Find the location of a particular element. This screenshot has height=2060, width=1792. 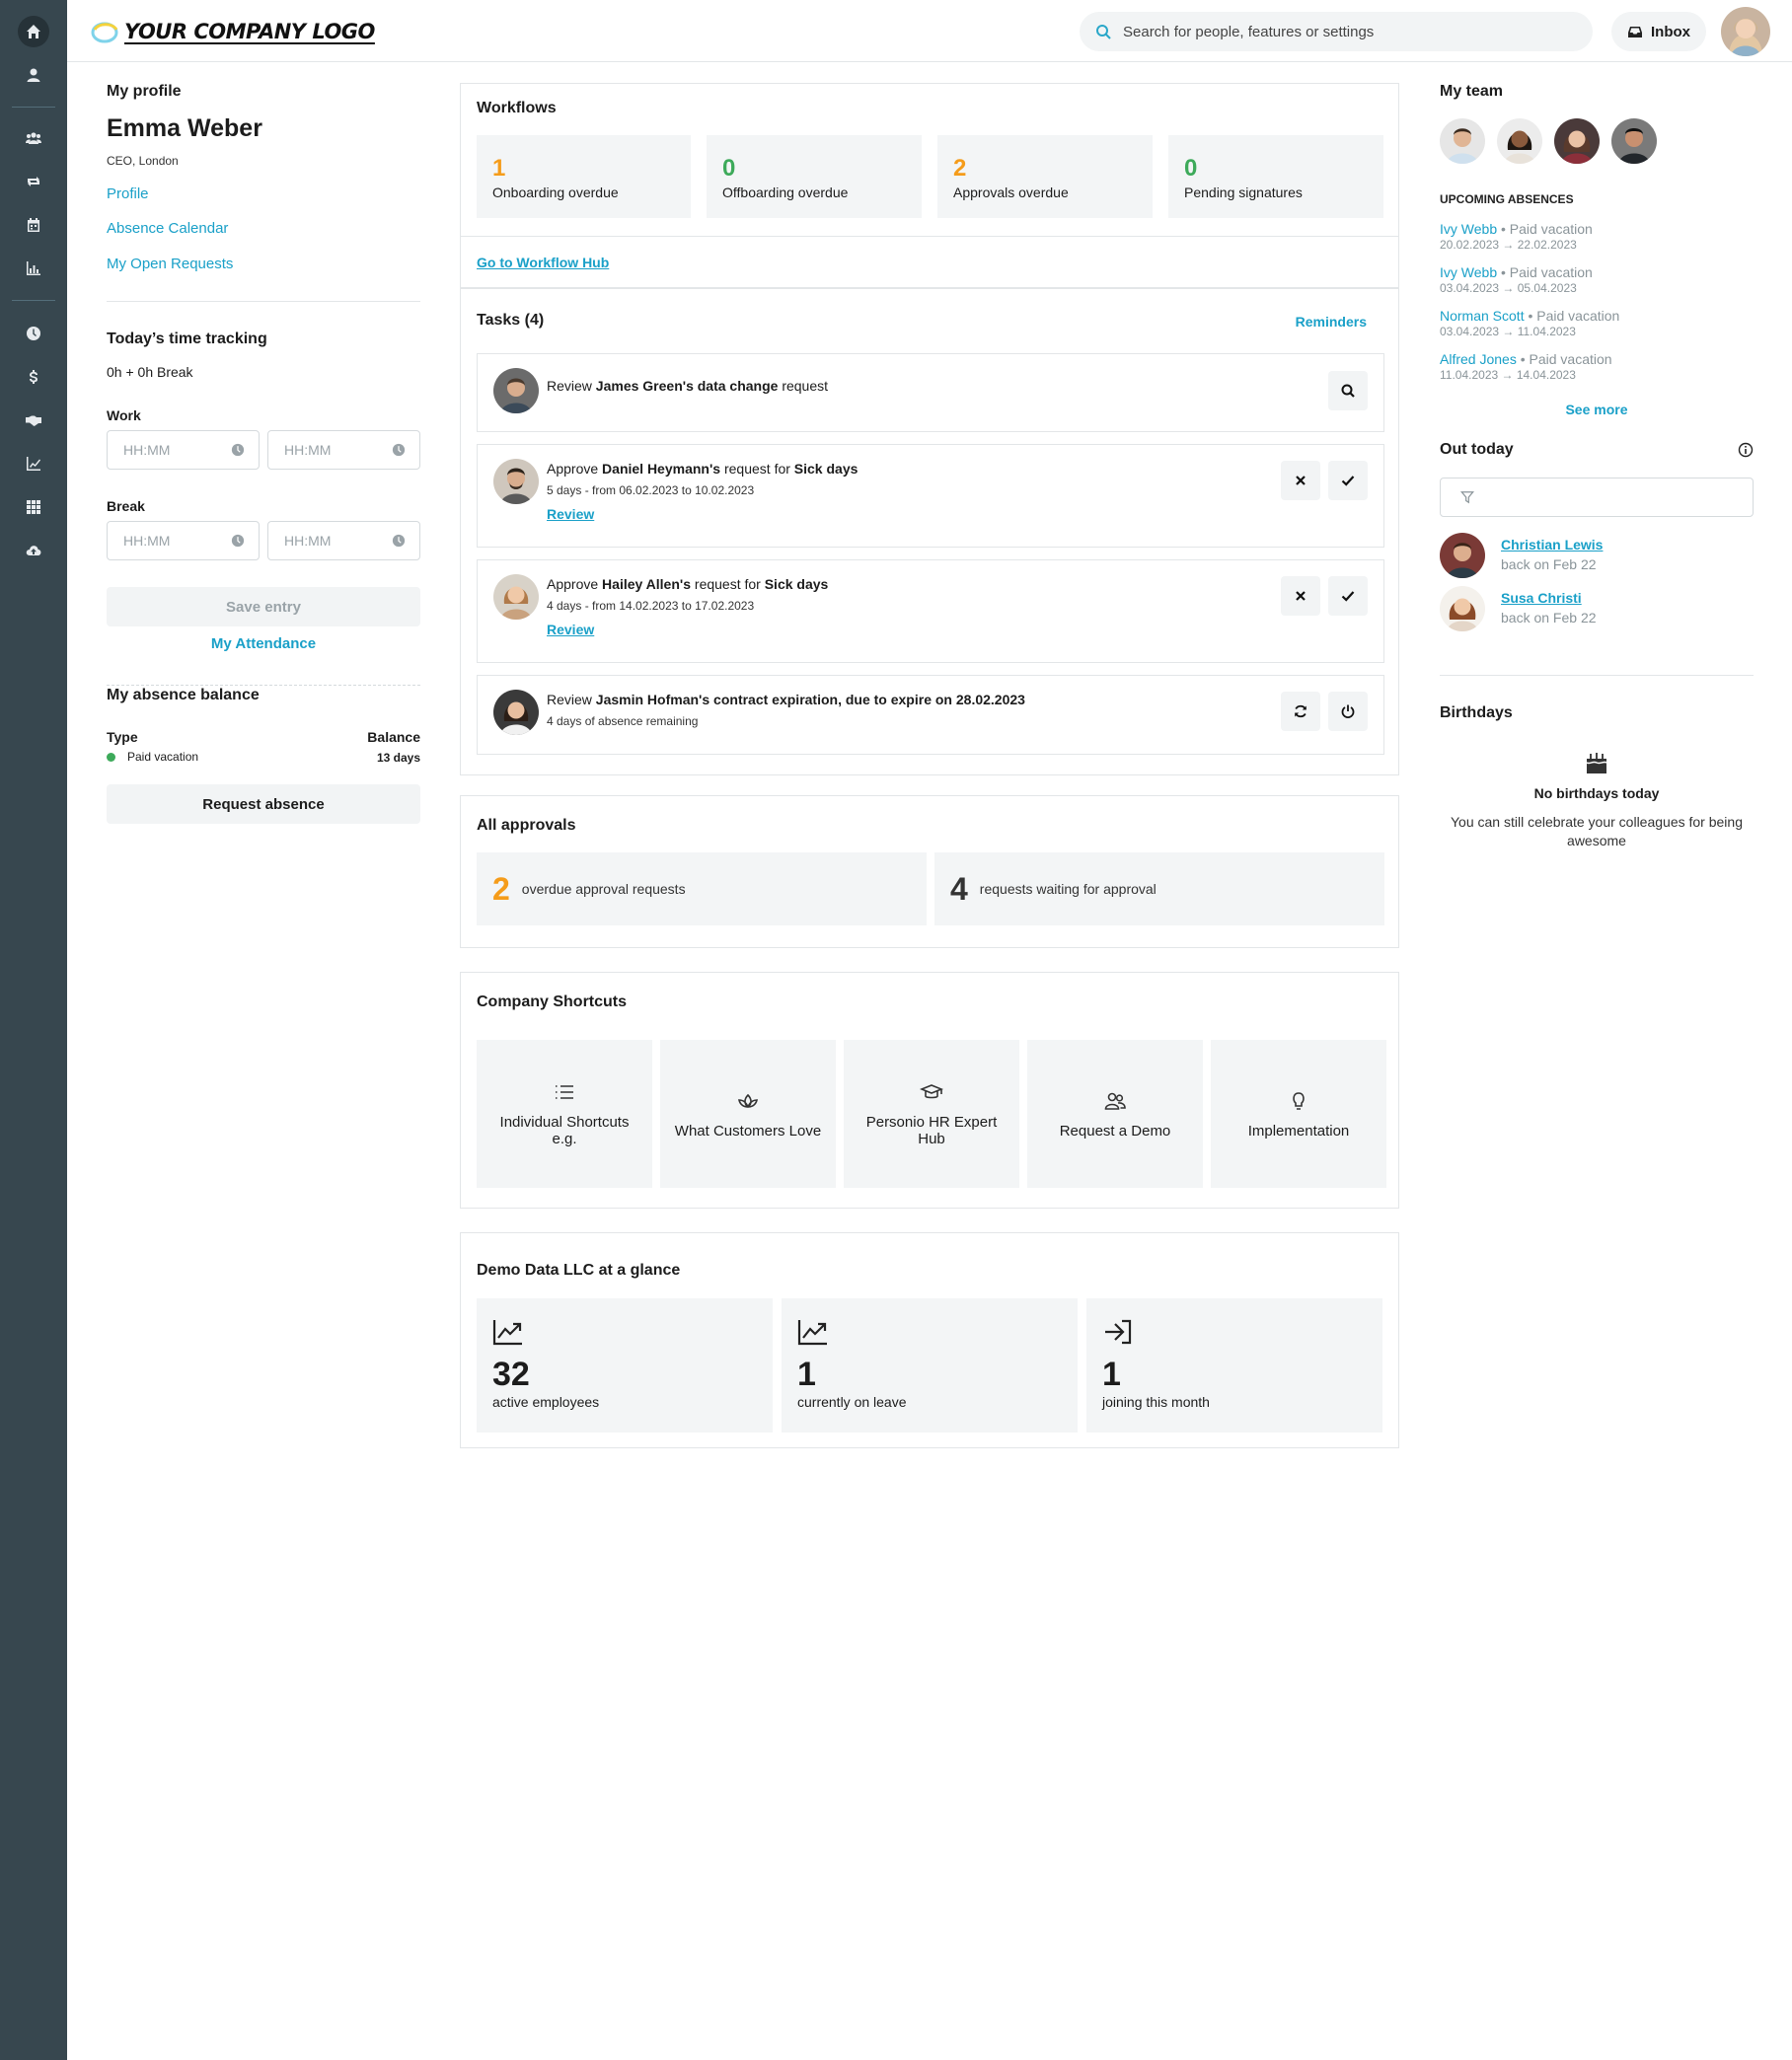

absence-calendar-link: Absence Calendar is located at coordinates (167, 228).